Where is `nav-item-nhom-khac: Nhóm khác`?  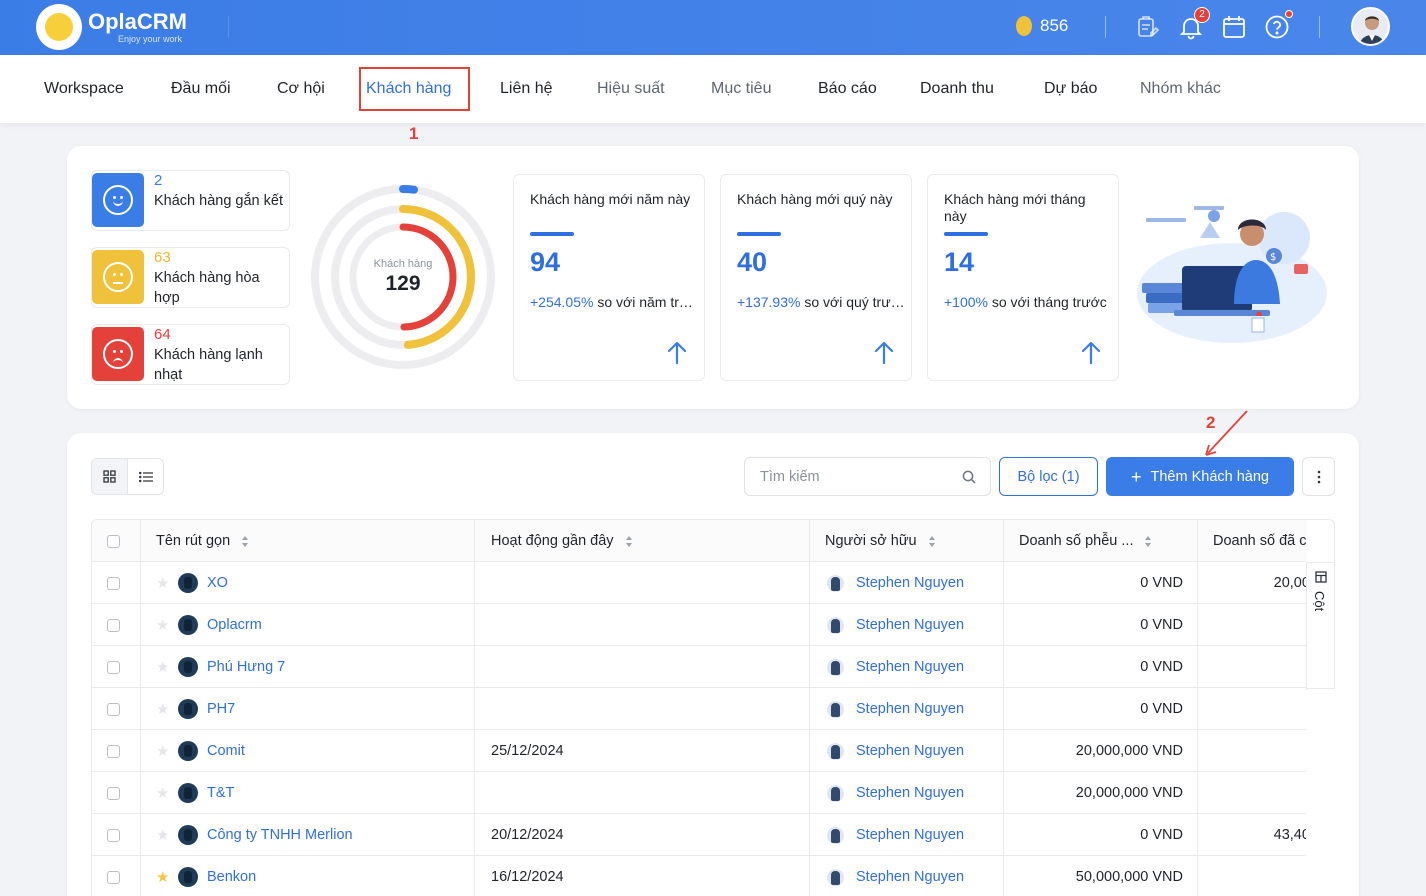
nav-item-nhom-khac: Nhóm khác is located at coordinates (1180, 89).